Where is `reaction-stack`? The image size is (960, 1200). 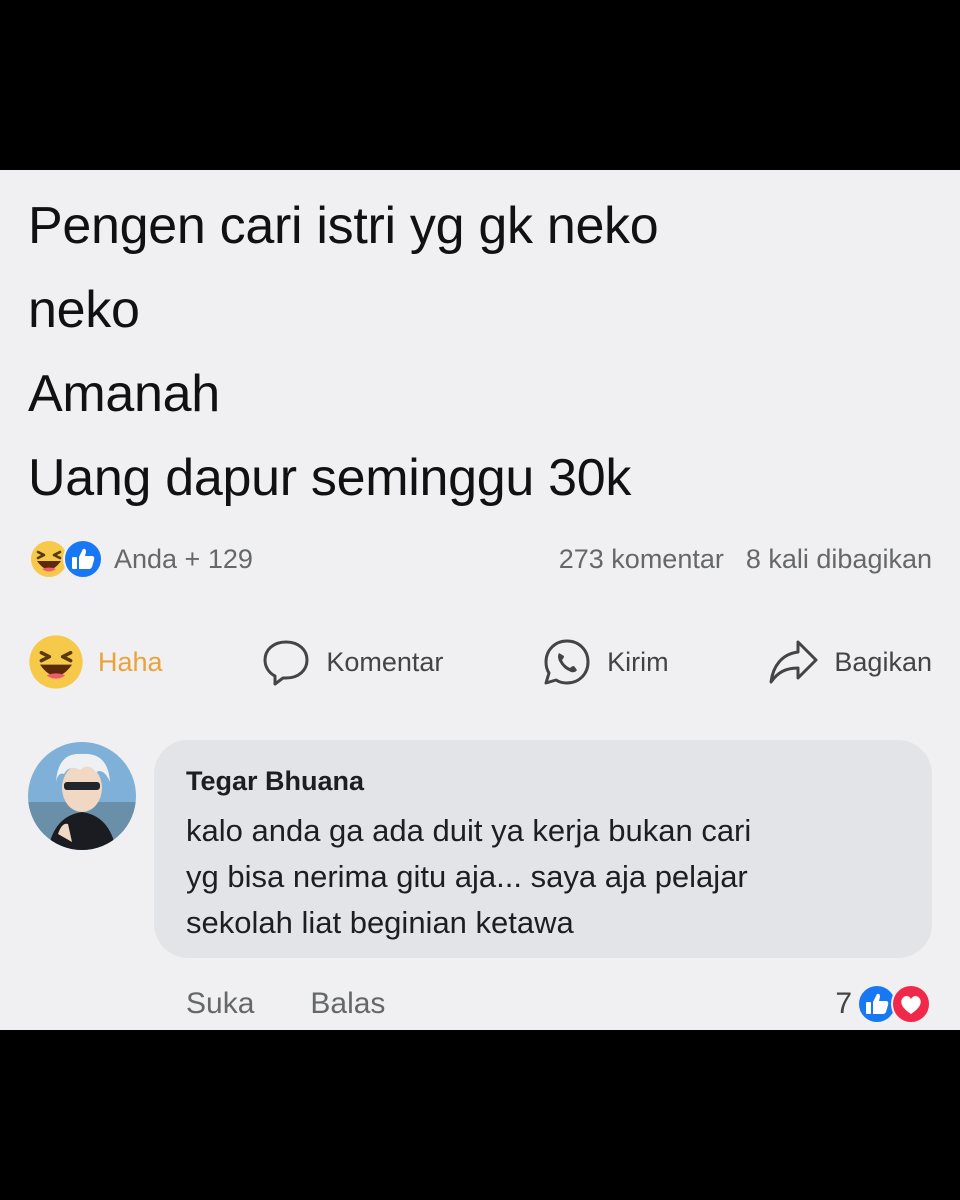
reaction-stack is located at coordinates (66, 559).